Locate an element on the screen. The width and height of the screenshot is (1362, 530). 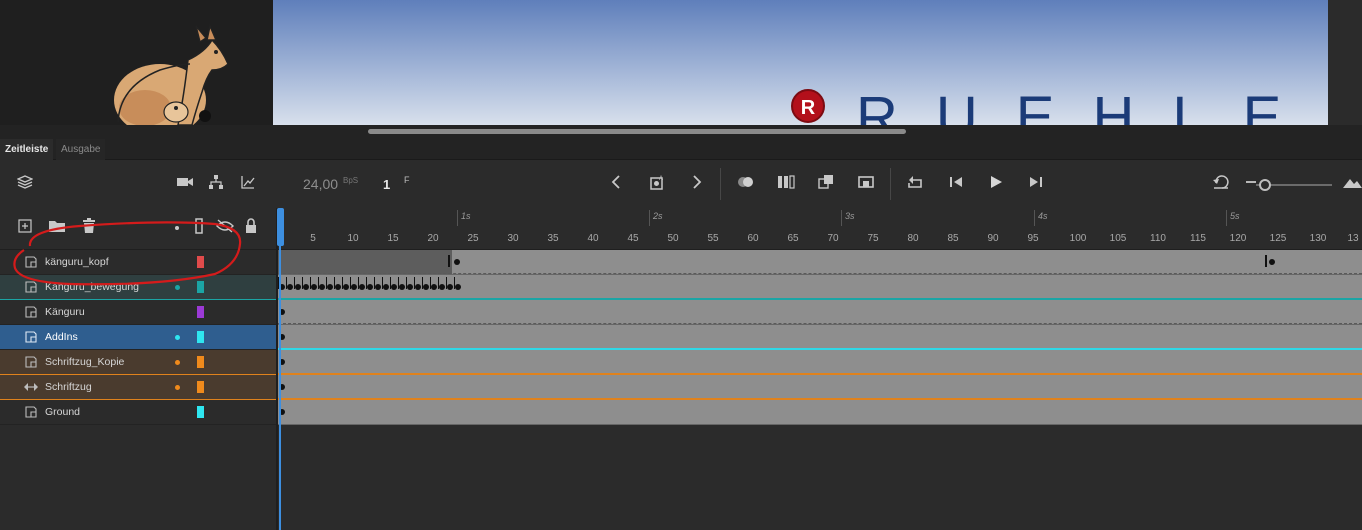
layers-icon is located at coordinates (25, 185).